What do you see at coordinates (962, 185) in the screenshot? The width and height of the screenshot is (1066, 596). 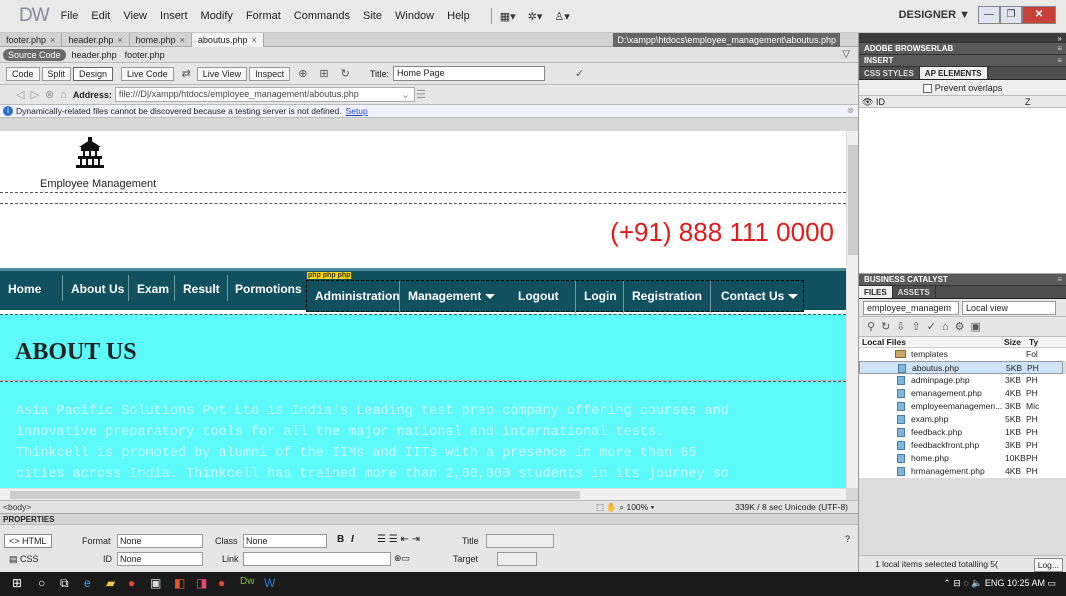 I see `ap-elements-list: 👁 ID Z` at bounding box center [962, 185].